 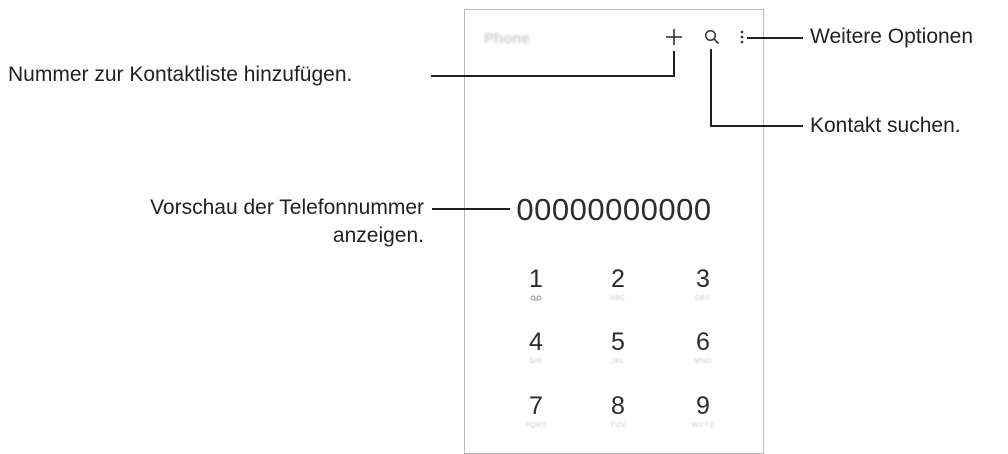 What do you see at coordinates (703, 425) in the screenshot?
I see `key-letters: WXYZ` at bounding box center [703, 425].